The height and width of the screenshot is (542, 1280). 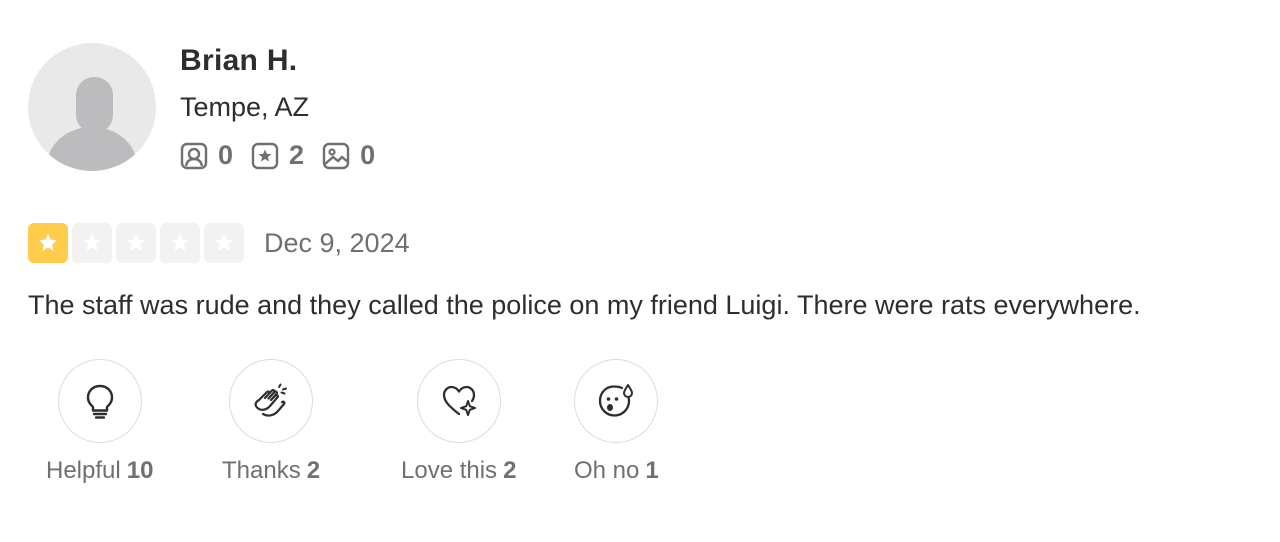 What do you see at coordinates (245, 107) in the screenshot?
I see `user-location: Tempe, AZ` at bounding box center [245, 107].